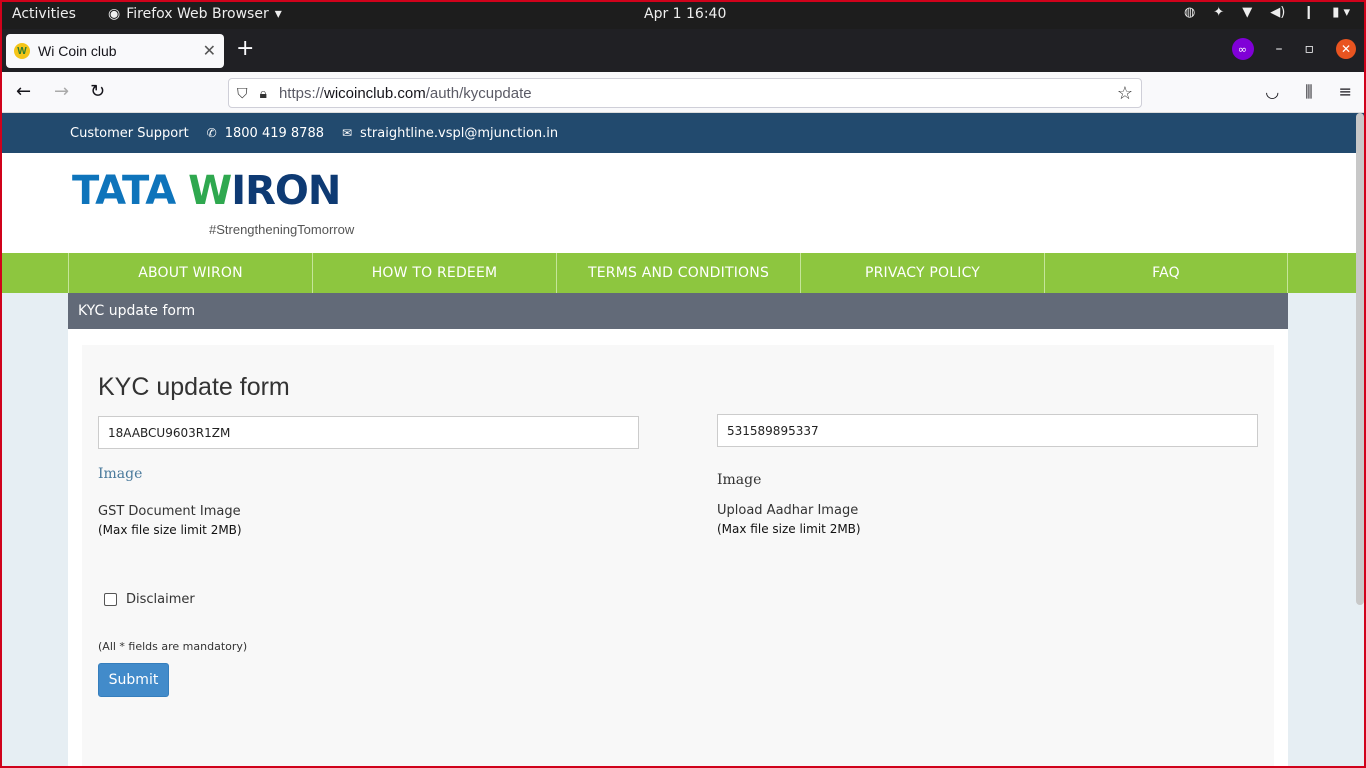 The image size is (1366, 768). Describe the element at coordinates (1360, 359) in the screenshot. I see `page-scrollbar` at that location.